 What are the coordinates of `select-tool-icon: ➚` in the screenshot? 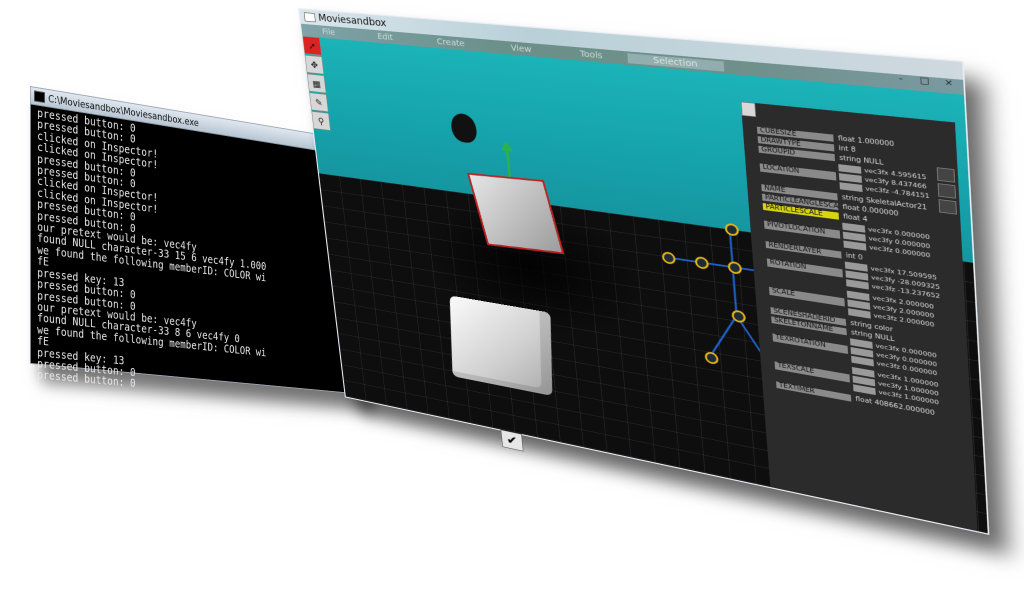 It's located at (312, 45).